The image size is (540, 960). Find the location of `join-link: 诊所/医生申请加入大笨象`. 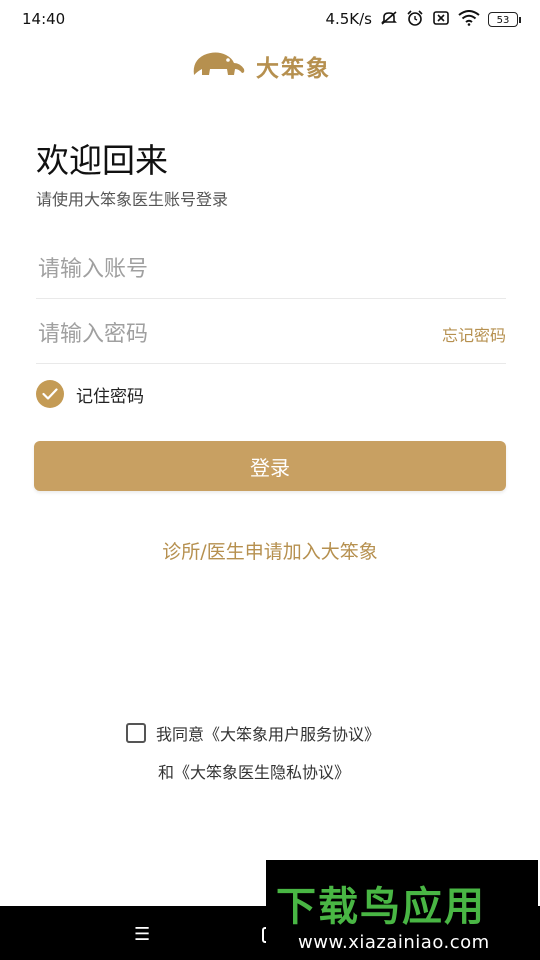

join-link: 诊所/医生申请加入大笨象 is located at coordinates (270, 550).